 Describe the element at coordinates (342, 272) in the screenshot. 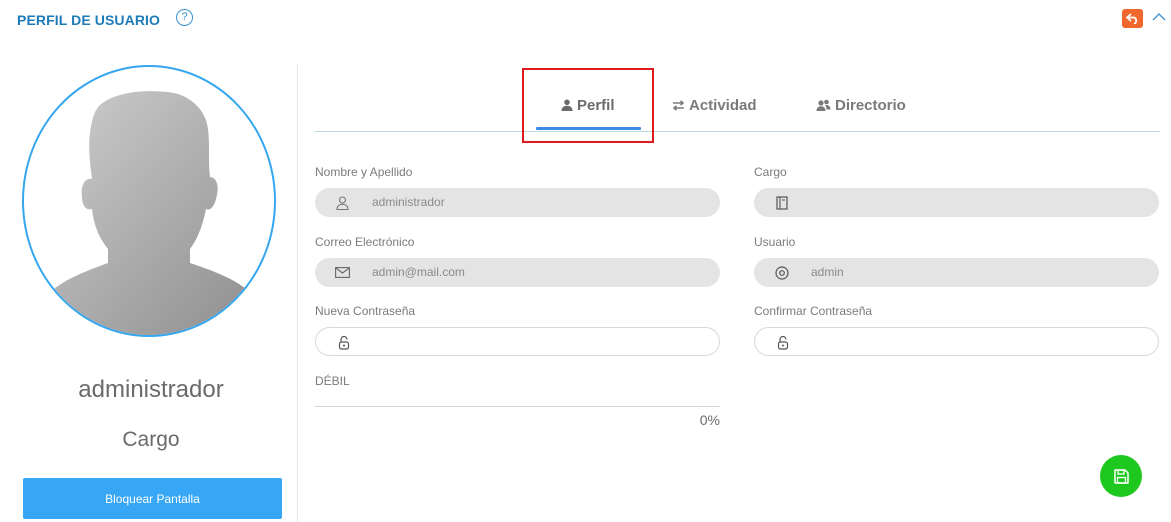

I see `envelope-icon` at that location.